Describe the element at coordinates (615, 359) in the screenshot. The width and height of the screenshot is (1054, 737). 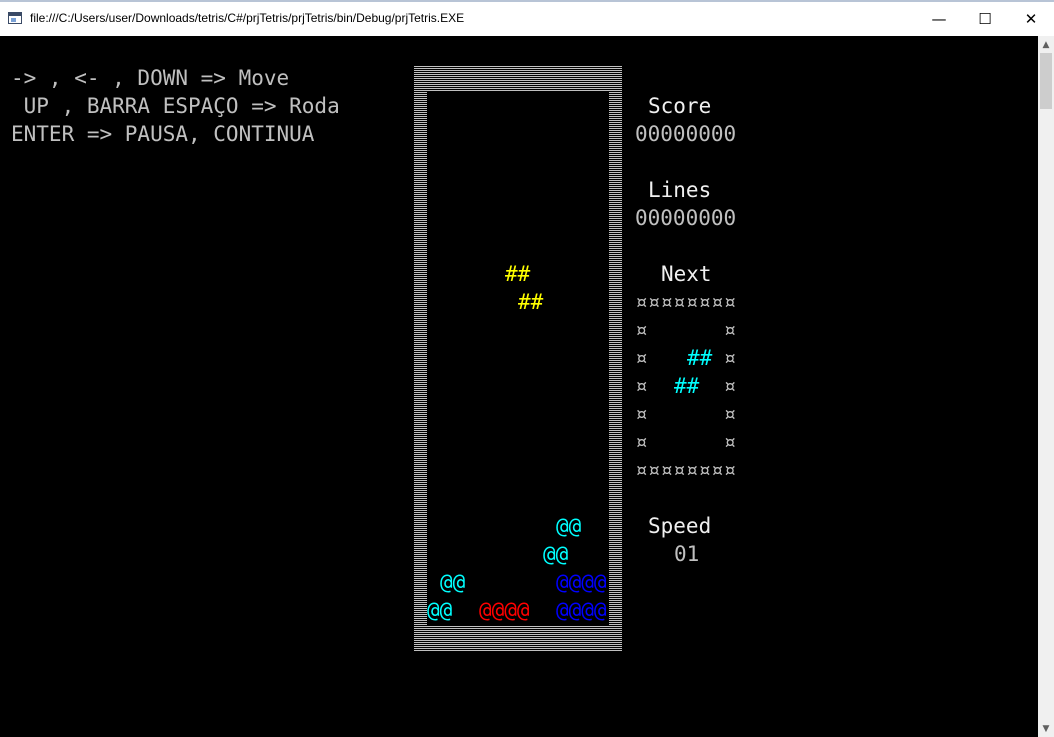
I see `well-right-border` at that location.